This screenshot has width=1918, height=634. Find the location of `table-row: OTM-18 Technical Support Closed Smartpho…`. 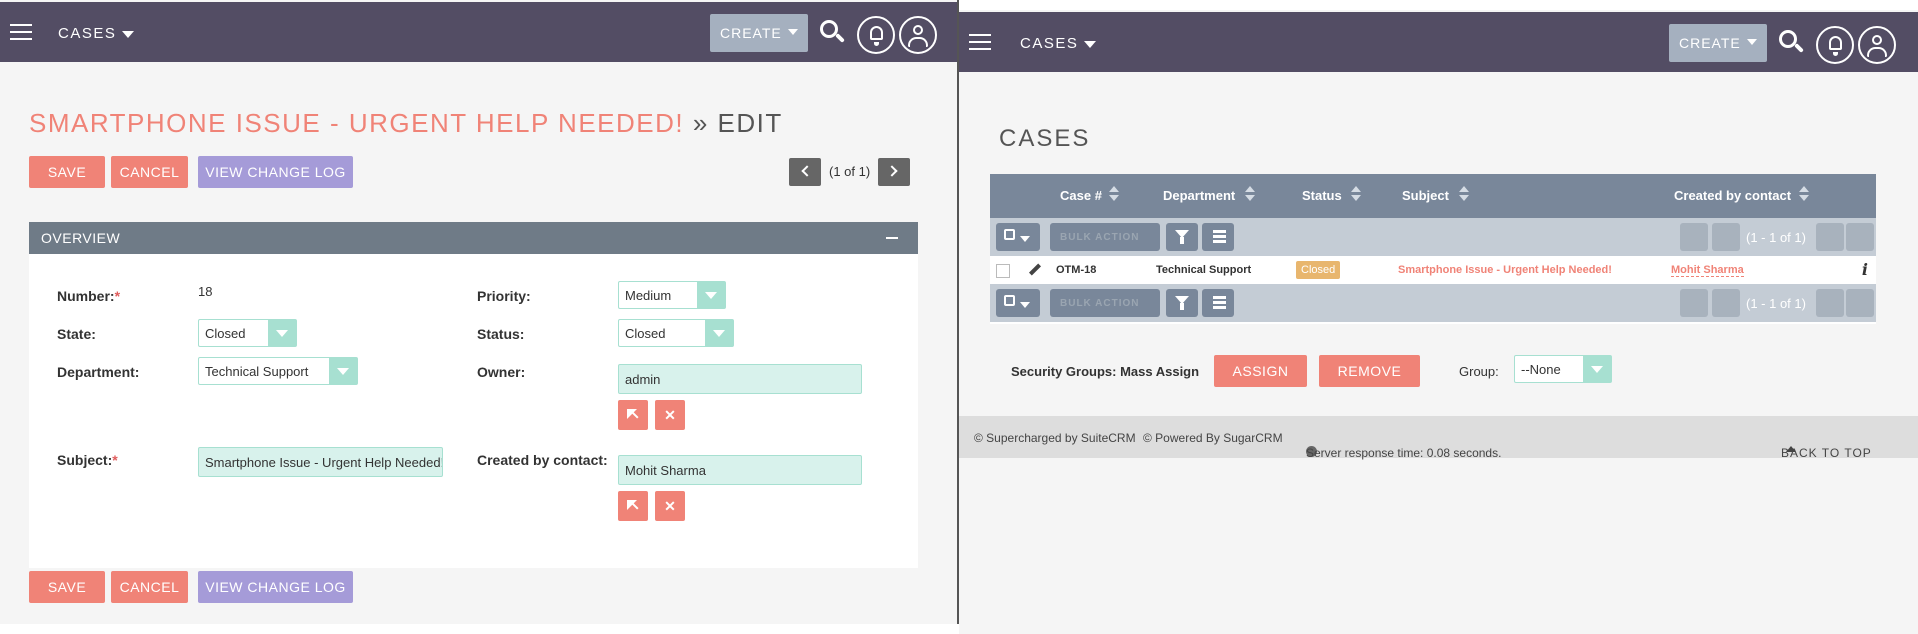

table-row: OTM-18 Technical Support Closed Smartpho… is located at coordinates (1433, 270).